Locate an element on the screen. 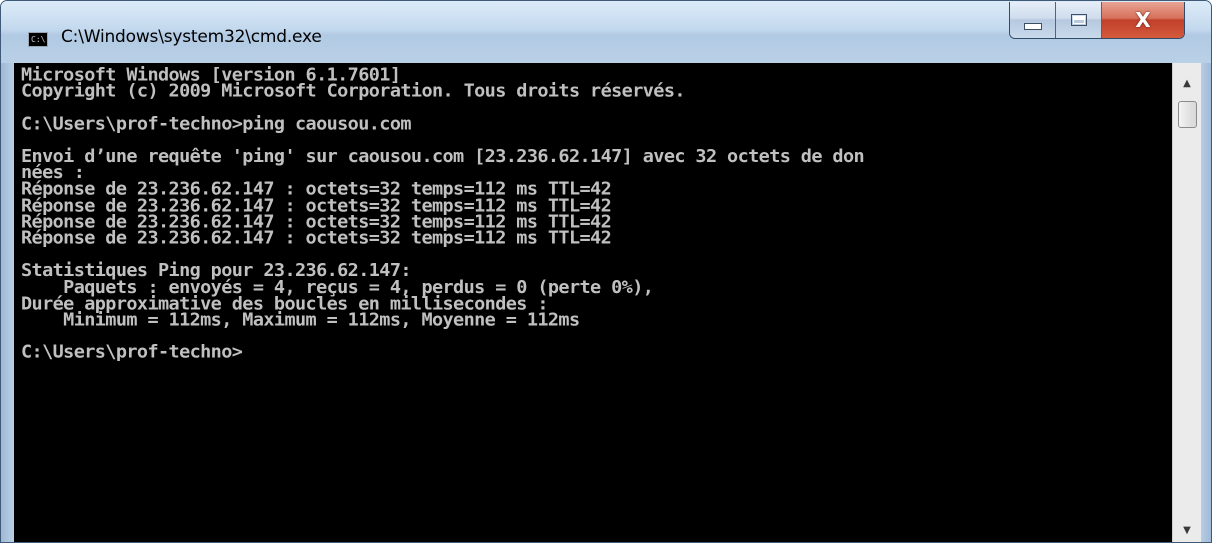 This screenshot has width=1212, height=543. console-line: C:\Users\prof-techno>ping caousou.com is located at coordinates (216, 124).